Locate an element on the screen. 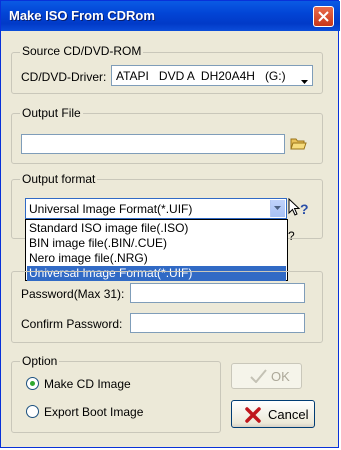  help-question-mark: ? is located at coordinates (291, 236).